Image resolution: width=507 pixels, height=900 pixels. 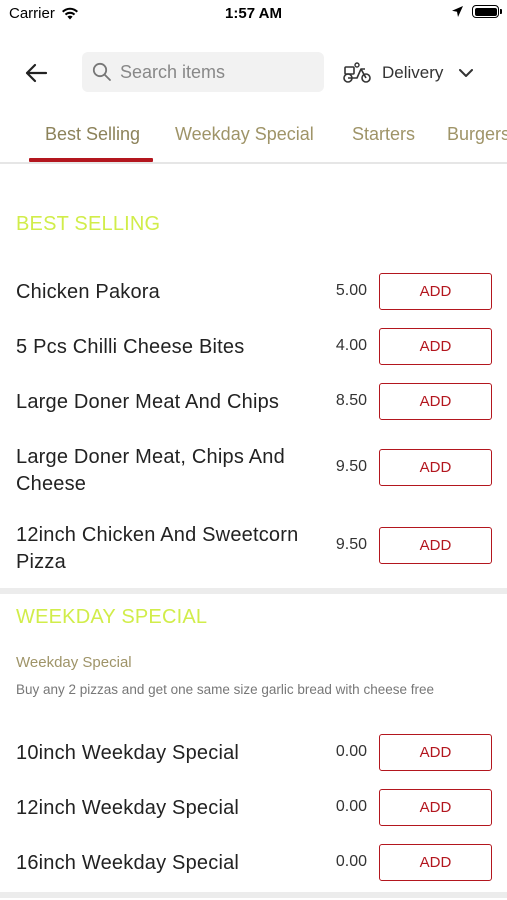 What do you see at coordinates (130, 347) in the screenshot?
I see `item-name: 5 Pcs Chilli Cheese Bites` at bounding box center [130, 347].